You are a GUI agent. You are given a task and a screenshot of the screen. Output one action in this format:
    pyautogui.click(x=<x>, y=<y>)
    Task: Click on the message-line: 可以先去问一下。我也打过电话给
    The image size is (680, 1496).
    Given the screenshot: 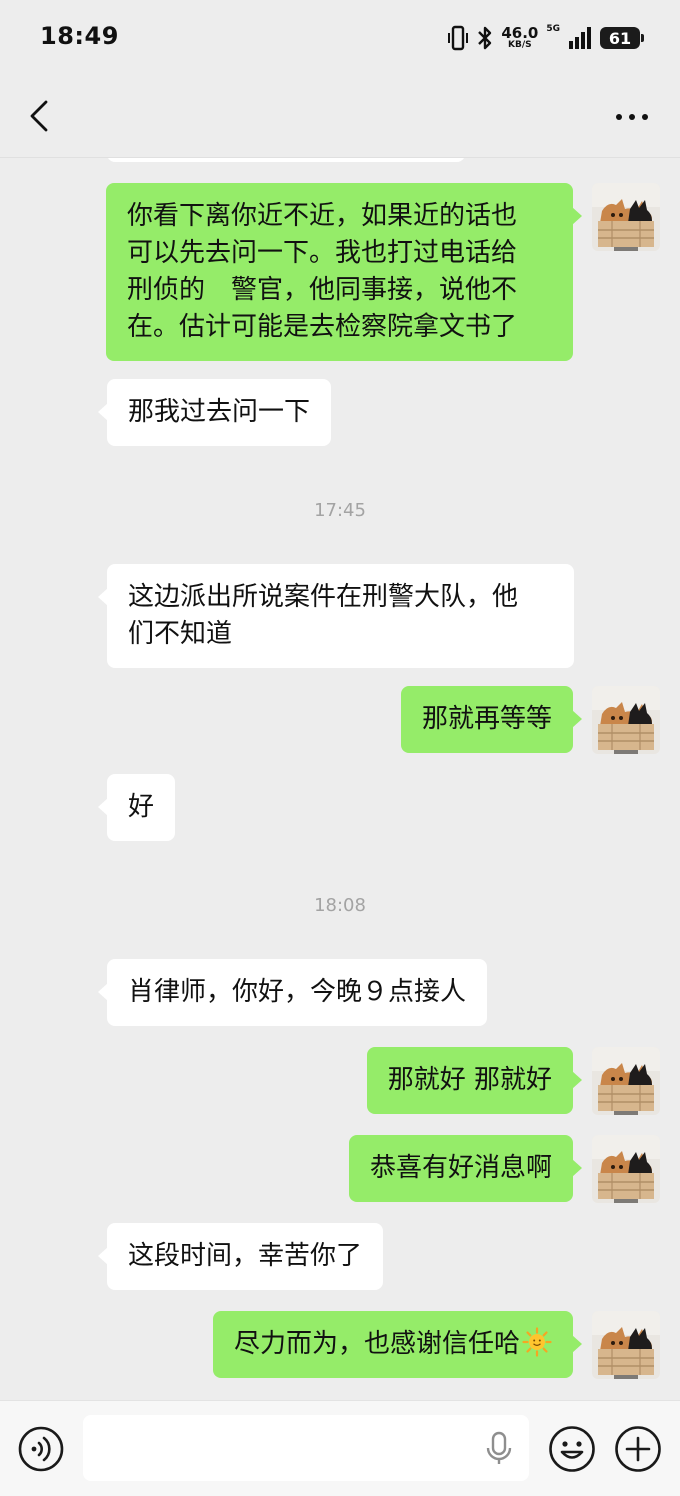 What is the action you would take?
    pyautogui.click(x=322, y=253)
    